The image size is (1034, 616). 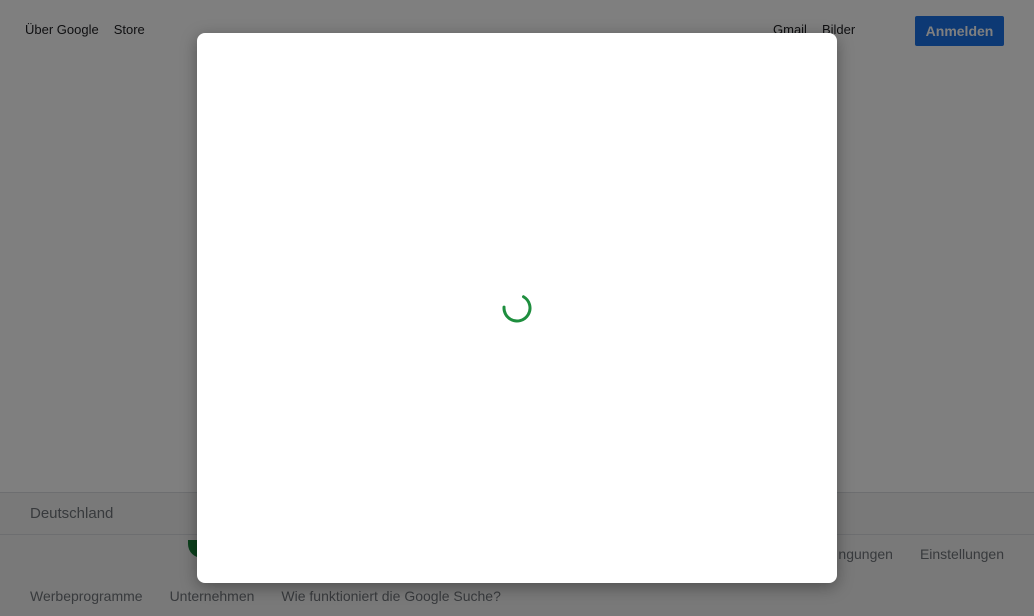 I want to click on loading-spinner-icon, so click(x=517, y=308).